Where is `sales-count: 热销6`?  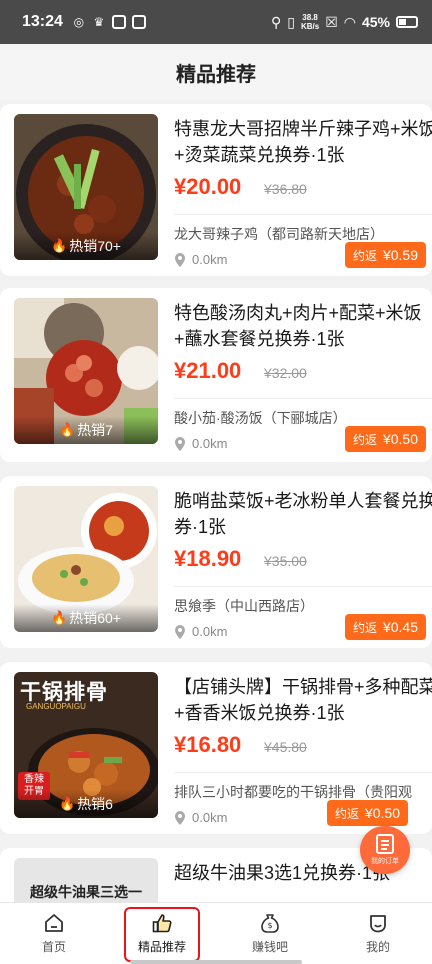
sales-count: 热销6 is located at coordinates (95, 804).